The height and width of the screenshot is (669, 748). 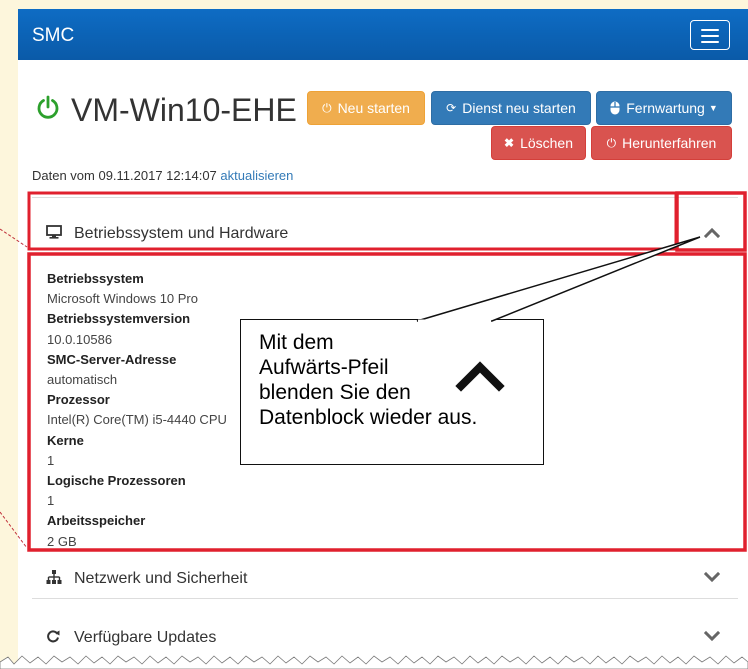 I want to click on field-value: 2 GB, so click(x=62, y=541).